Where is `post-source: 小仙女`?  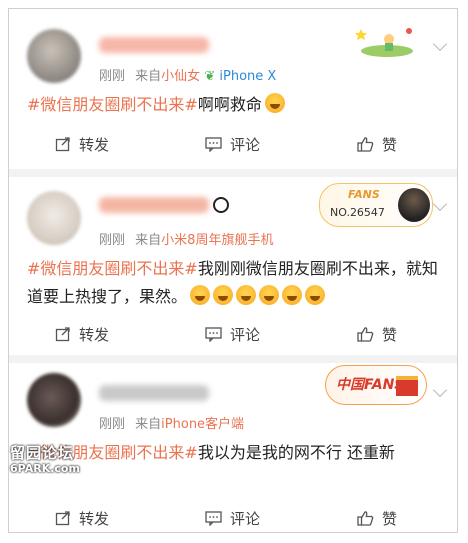
post-source: 小仙女 is located at coordinates (180, 76).